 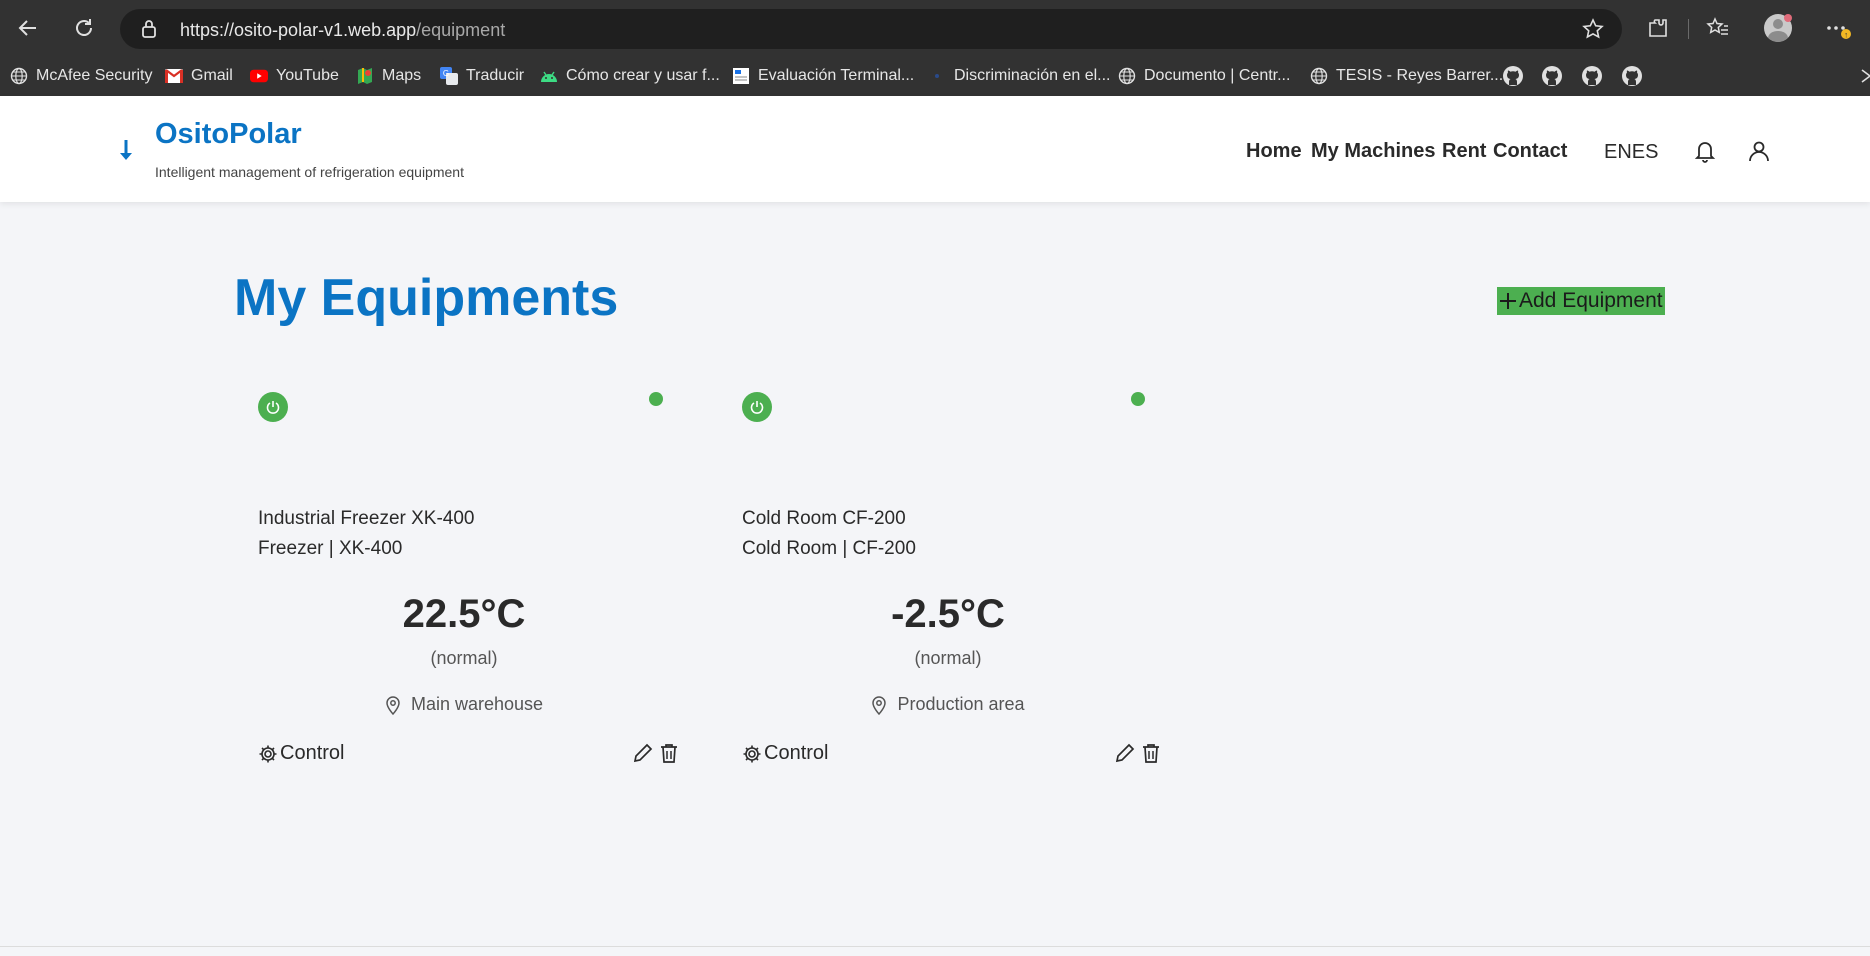 I want to click on svg-text: G, so click(x=446, y=73).